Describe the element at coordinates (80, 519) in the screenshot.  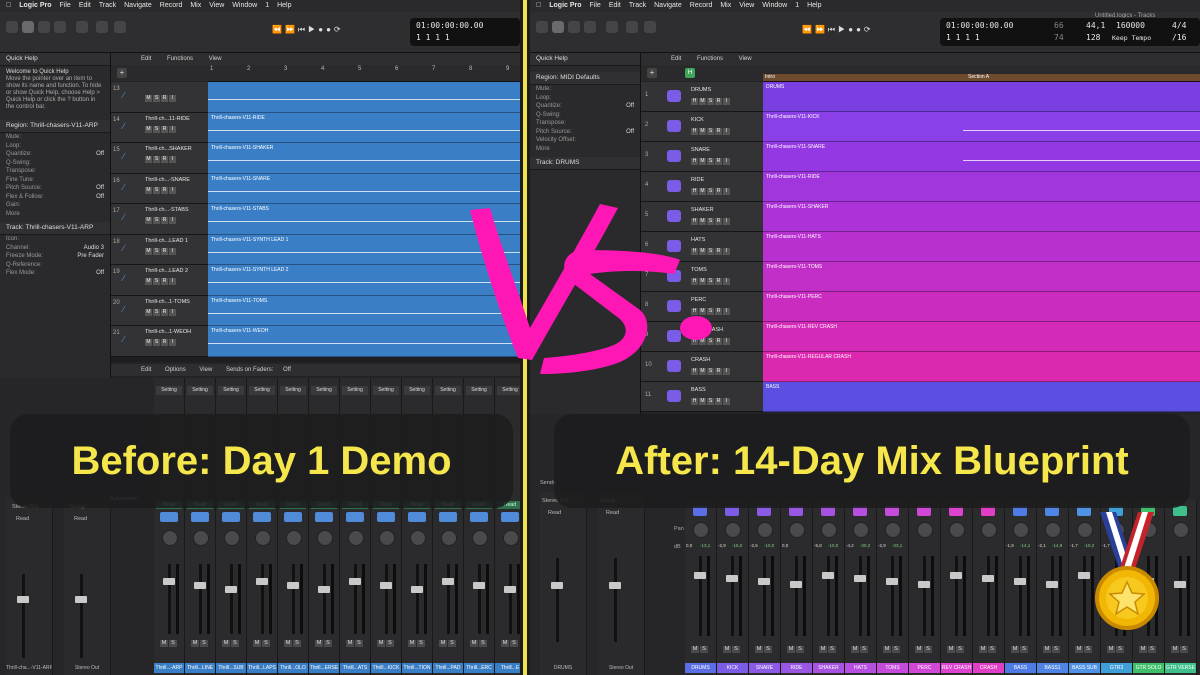
I see `read-mode: Read` at that location.